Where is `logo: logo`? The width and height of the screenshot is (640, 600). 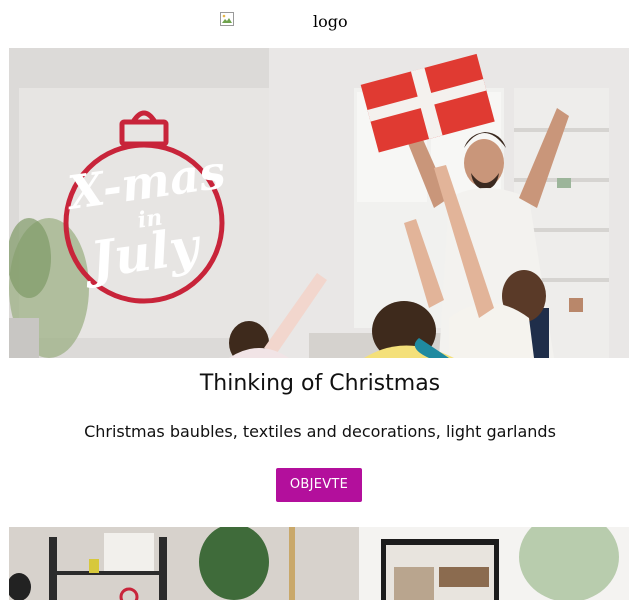
logo: logo is located at coordinates (330, 22).